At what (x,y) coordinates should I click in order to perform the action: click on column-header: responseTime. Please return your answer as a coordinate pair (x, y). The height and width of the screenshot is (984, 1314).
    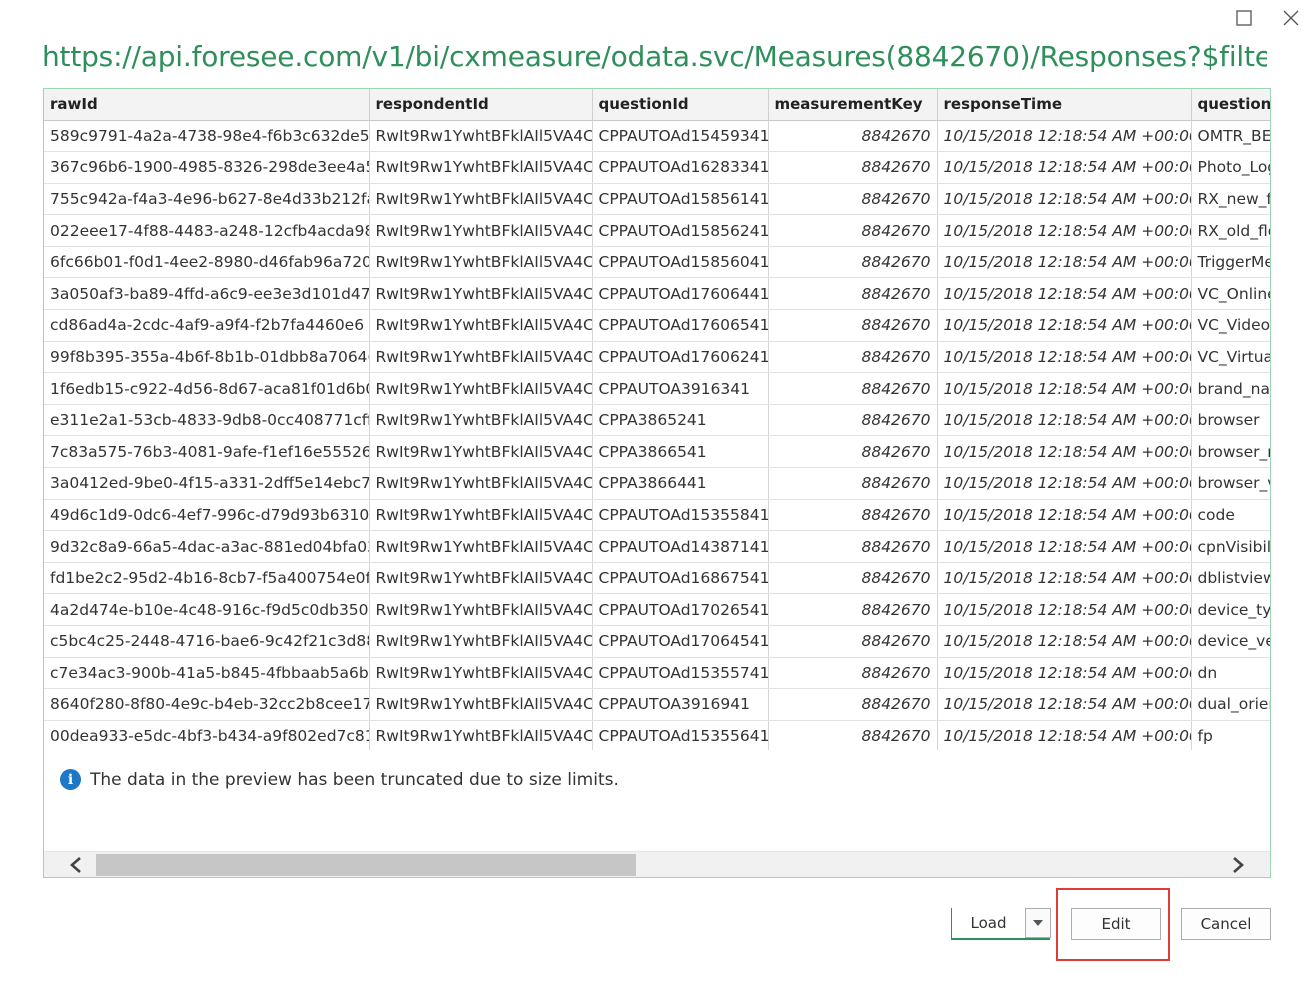
    Looking at the image, I should click on (1064, 105).